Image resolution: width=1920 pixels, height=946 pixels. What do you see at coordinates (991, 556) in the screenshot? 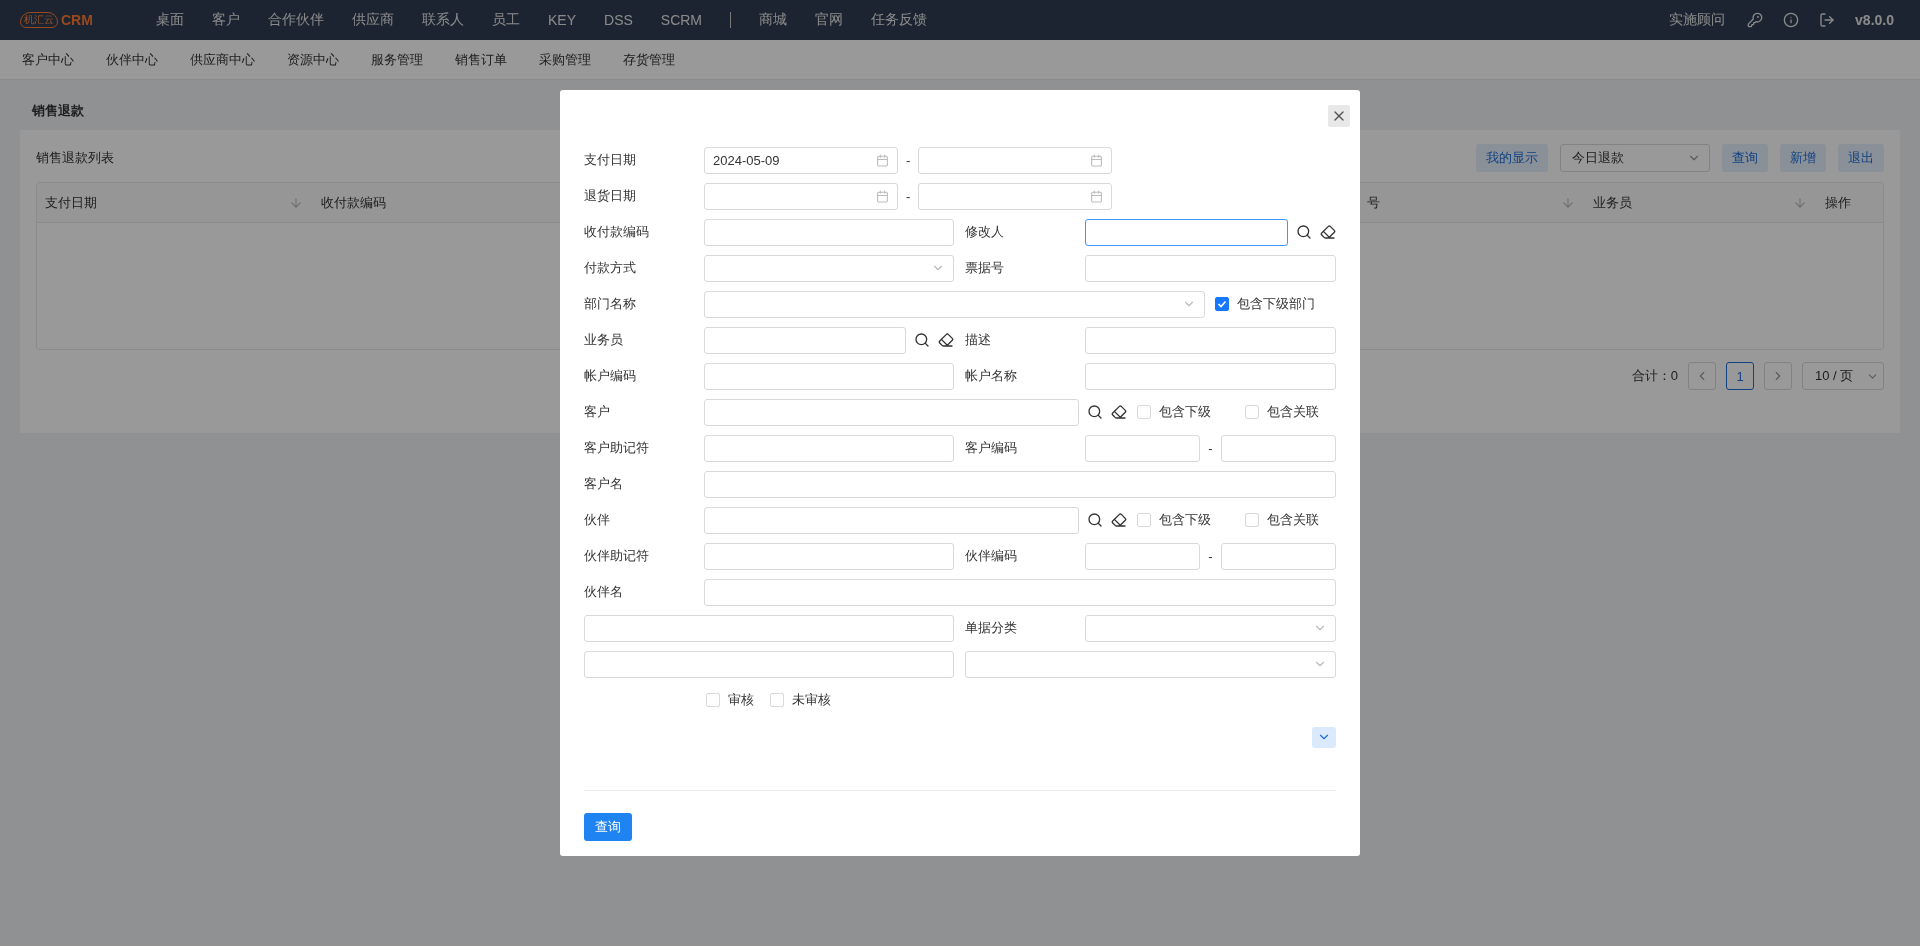
I see `field-label: 伙伴编码` at bounding box center [991, 556].